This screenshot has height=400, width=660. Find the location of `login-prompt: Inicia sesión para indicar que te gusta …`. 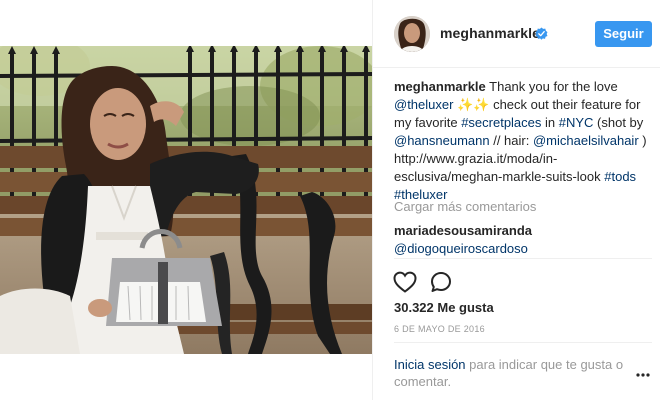

login-prompt: Inicia sesión para indicar que te gusta … is located at coordinates (512, 373).